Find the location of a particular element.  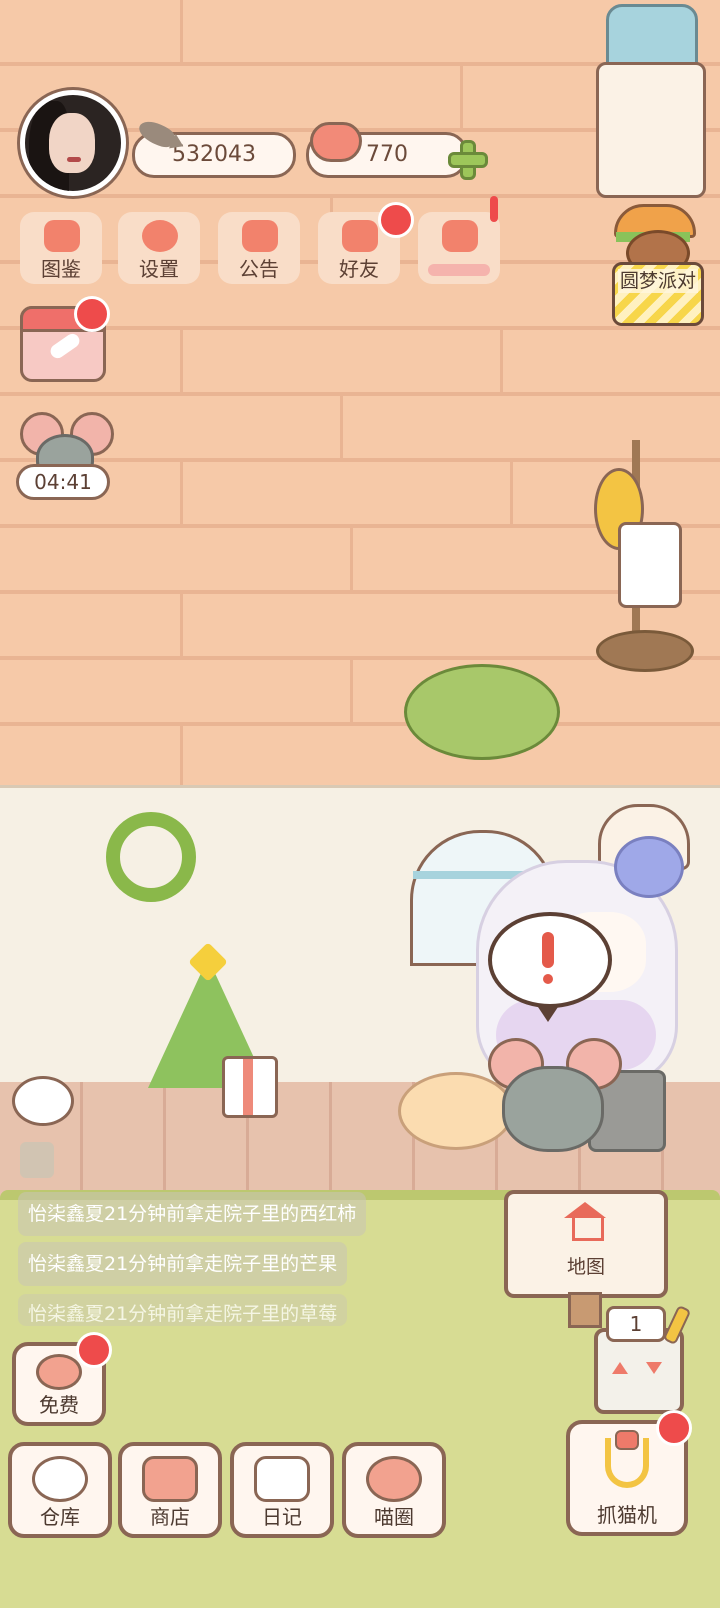

slot-count: 1 is located at coordinates (636, 1324).